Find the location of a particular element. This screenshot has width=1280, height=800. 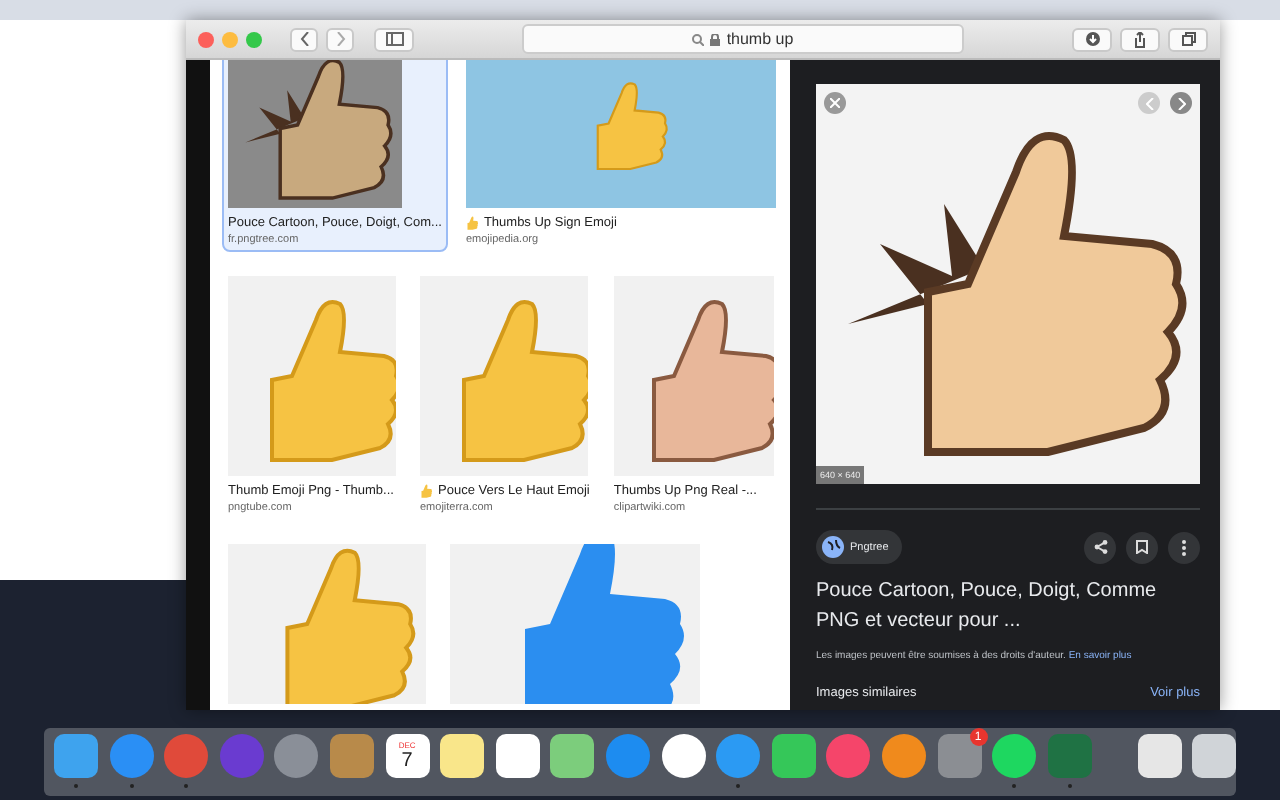

download-button is located at coordinates (1092, 39).